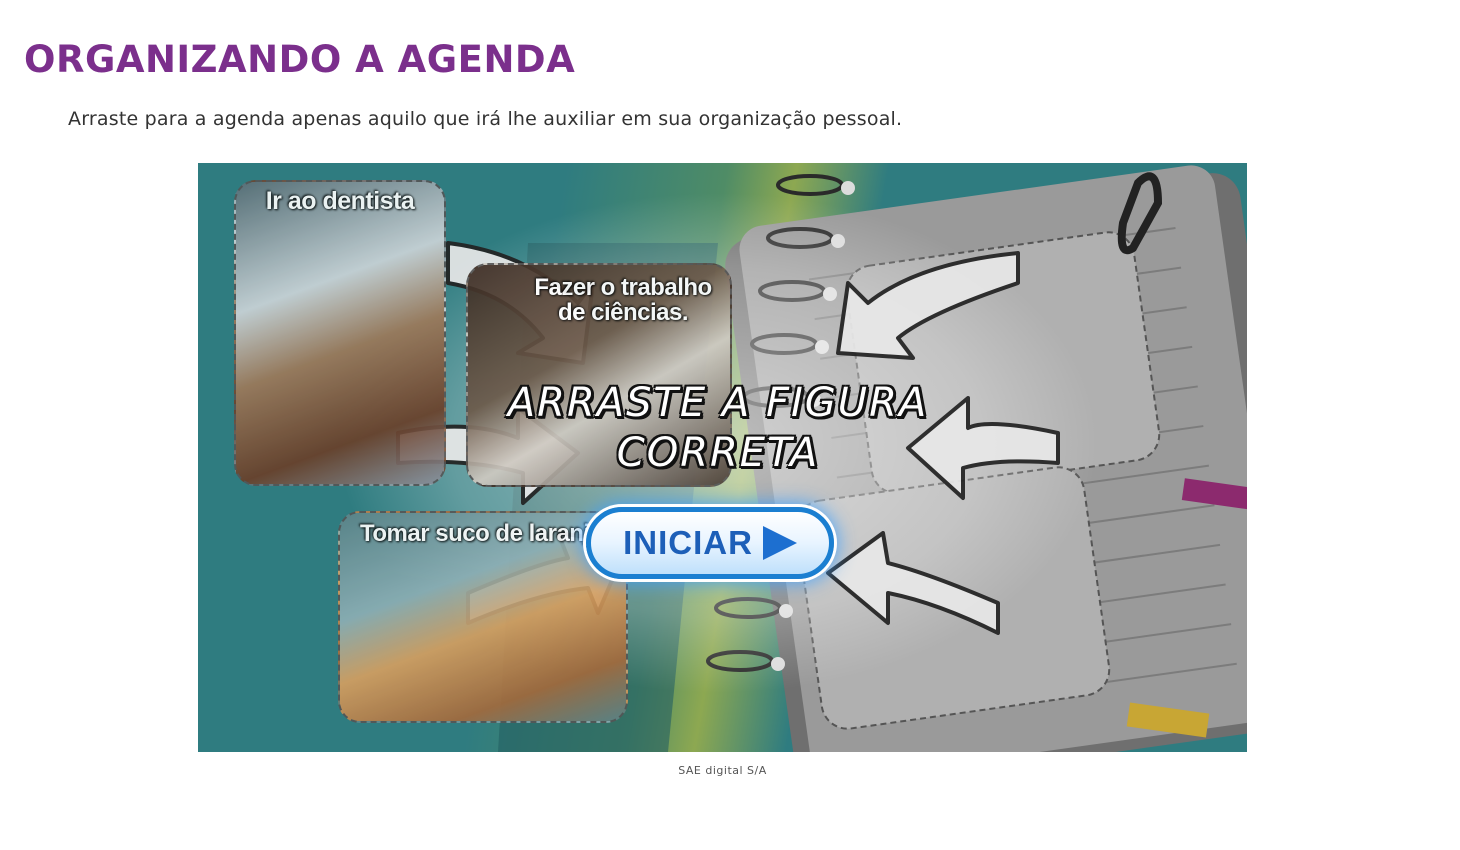 The image size is (1460, 850). What do you see at coordinates (722, 770) in the screenshot?
I see `image-credit: SAE digital S/A` at bounding box center [722, 770].